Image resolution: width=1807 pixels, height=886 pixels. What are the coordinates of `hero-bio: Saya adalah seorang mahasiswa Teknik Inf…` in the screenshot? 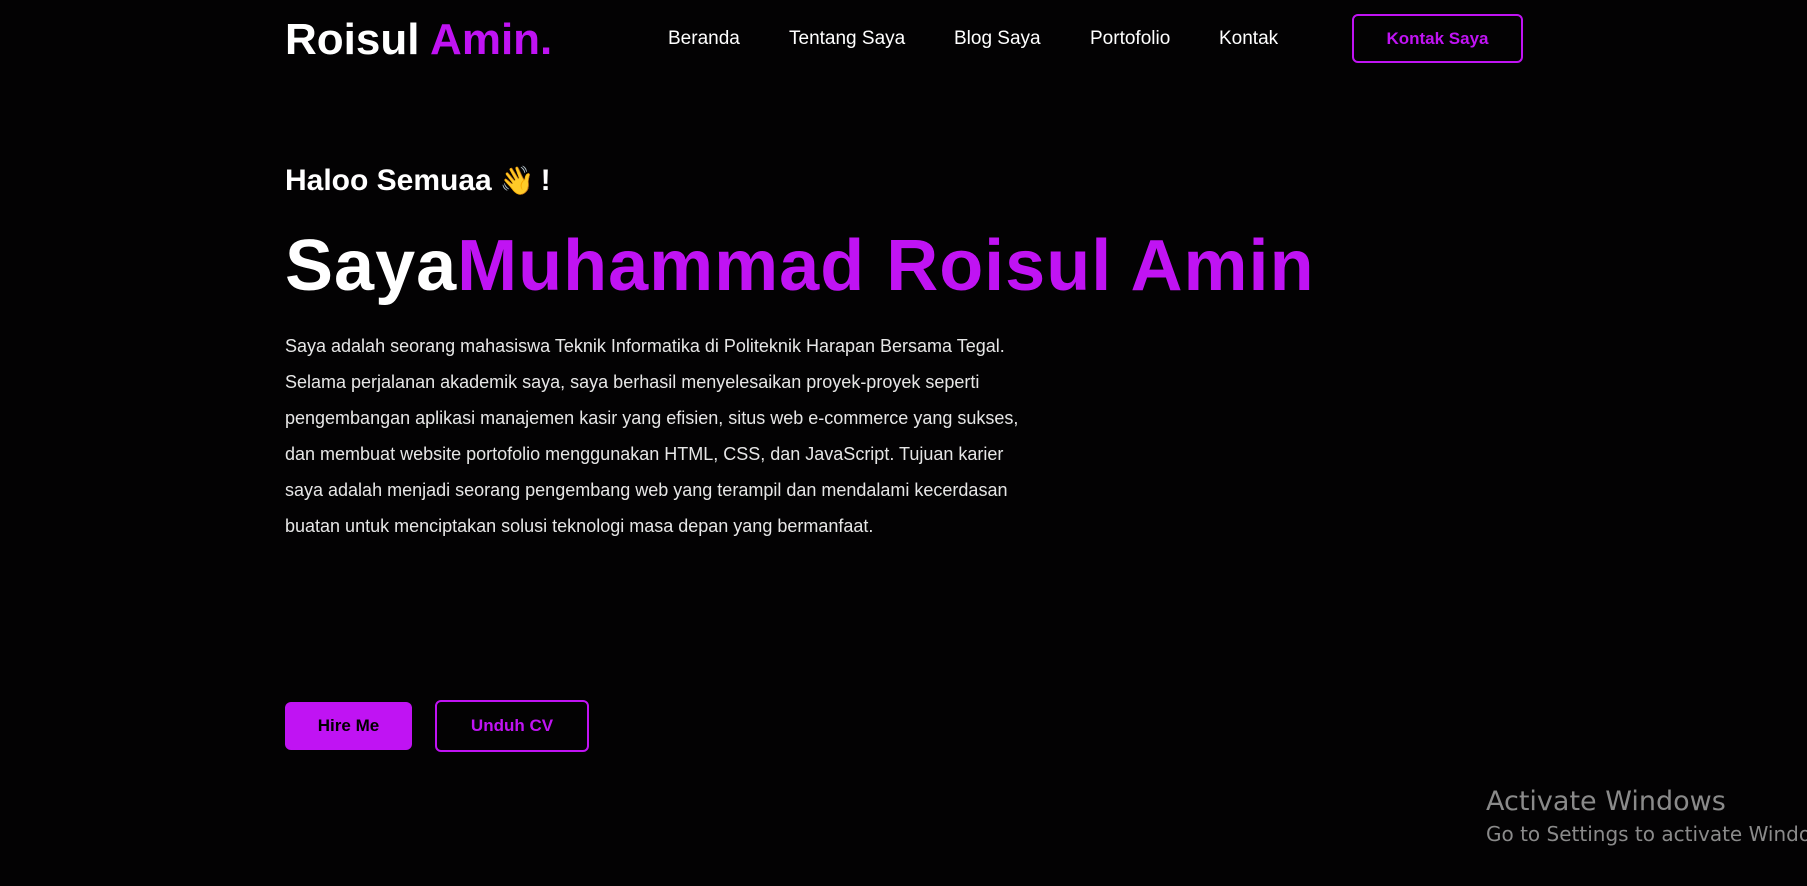 It's located at (652, 436).